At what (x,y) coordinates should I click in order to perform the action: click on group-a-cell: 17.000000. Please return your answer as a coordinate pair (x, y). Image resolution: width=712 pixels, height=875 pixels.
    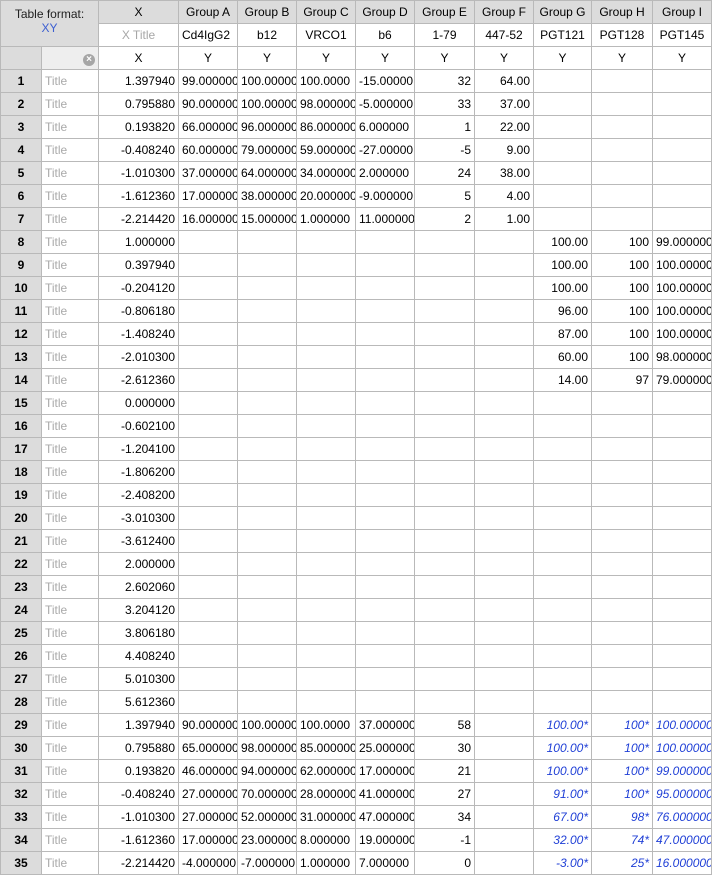
    Looking at the image, I should click on (208, 196).